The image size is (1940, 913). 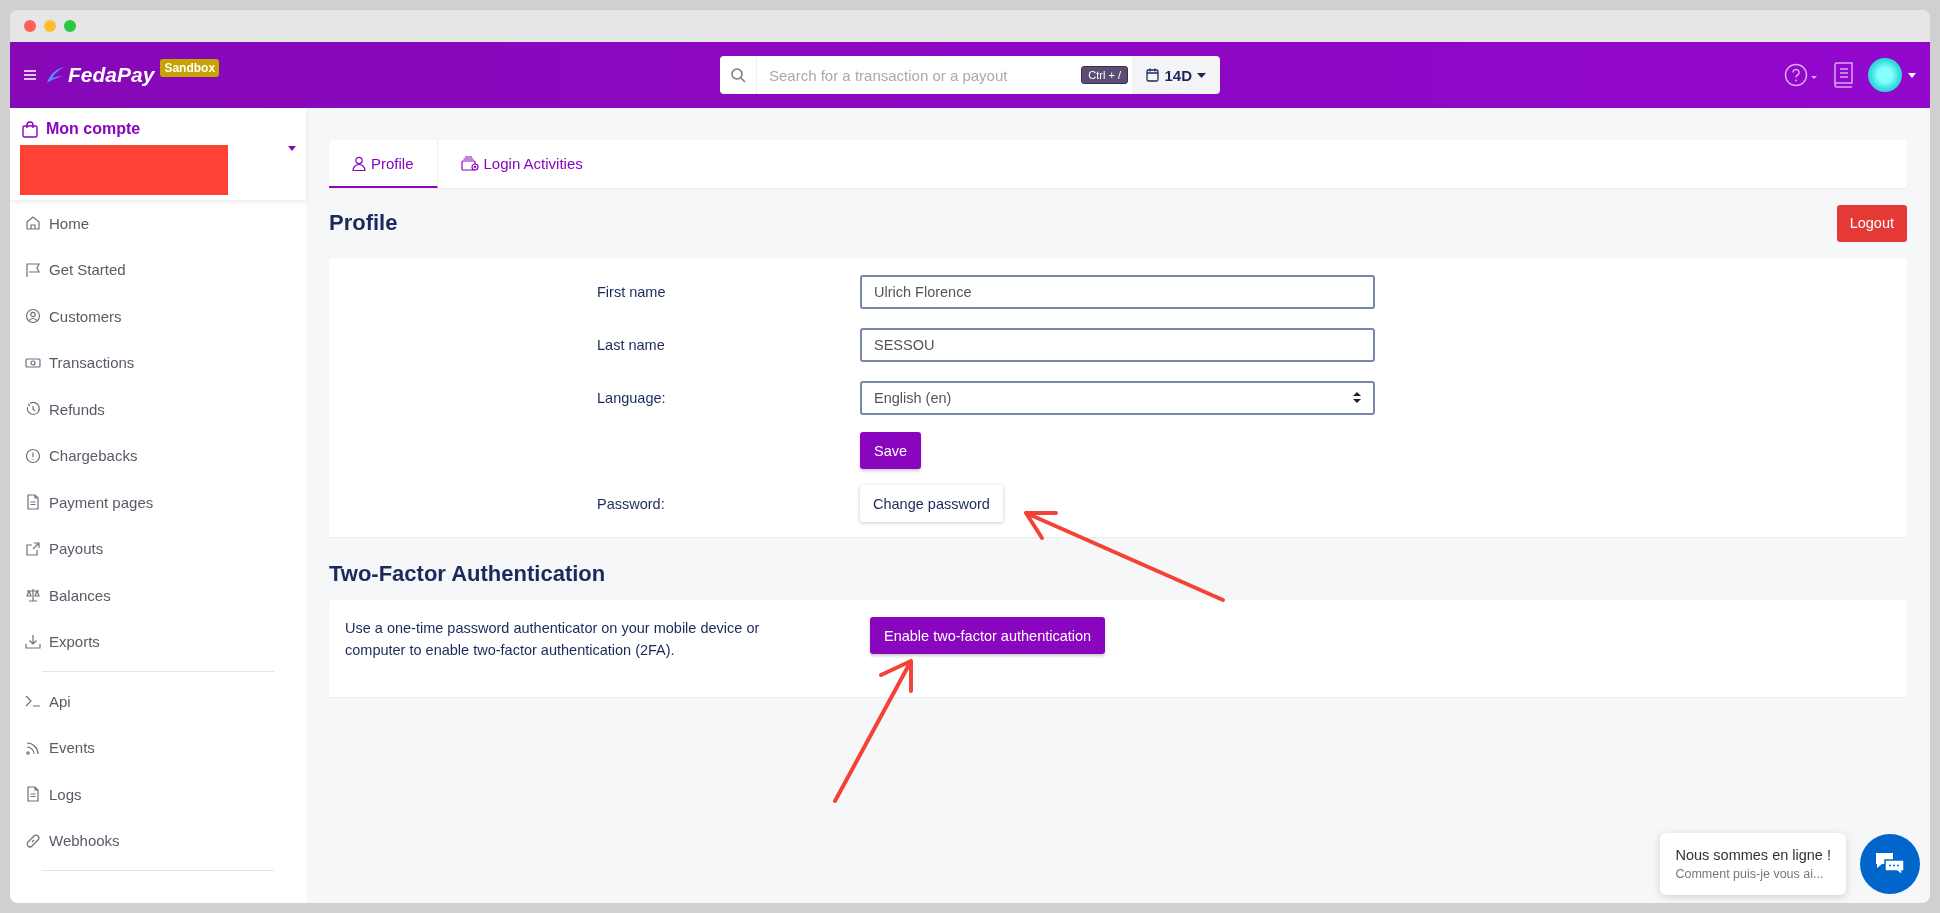 I want to click on chat-title: Nous sommes en ligne !, so click(x=1753, y=855).